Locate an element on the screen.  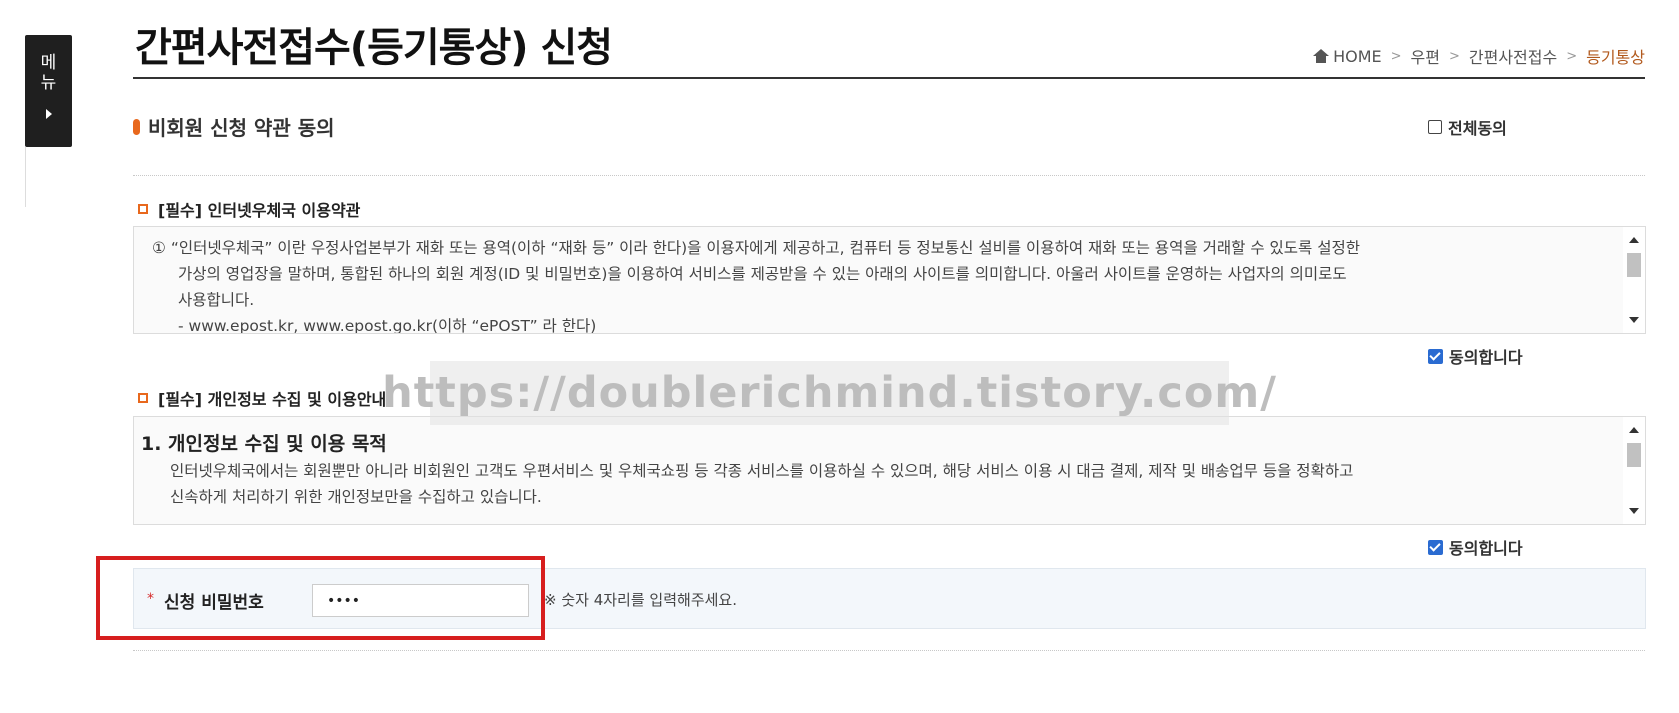
agree-all-checkbox: 전체동의 is located at coordinates (1467, 127).